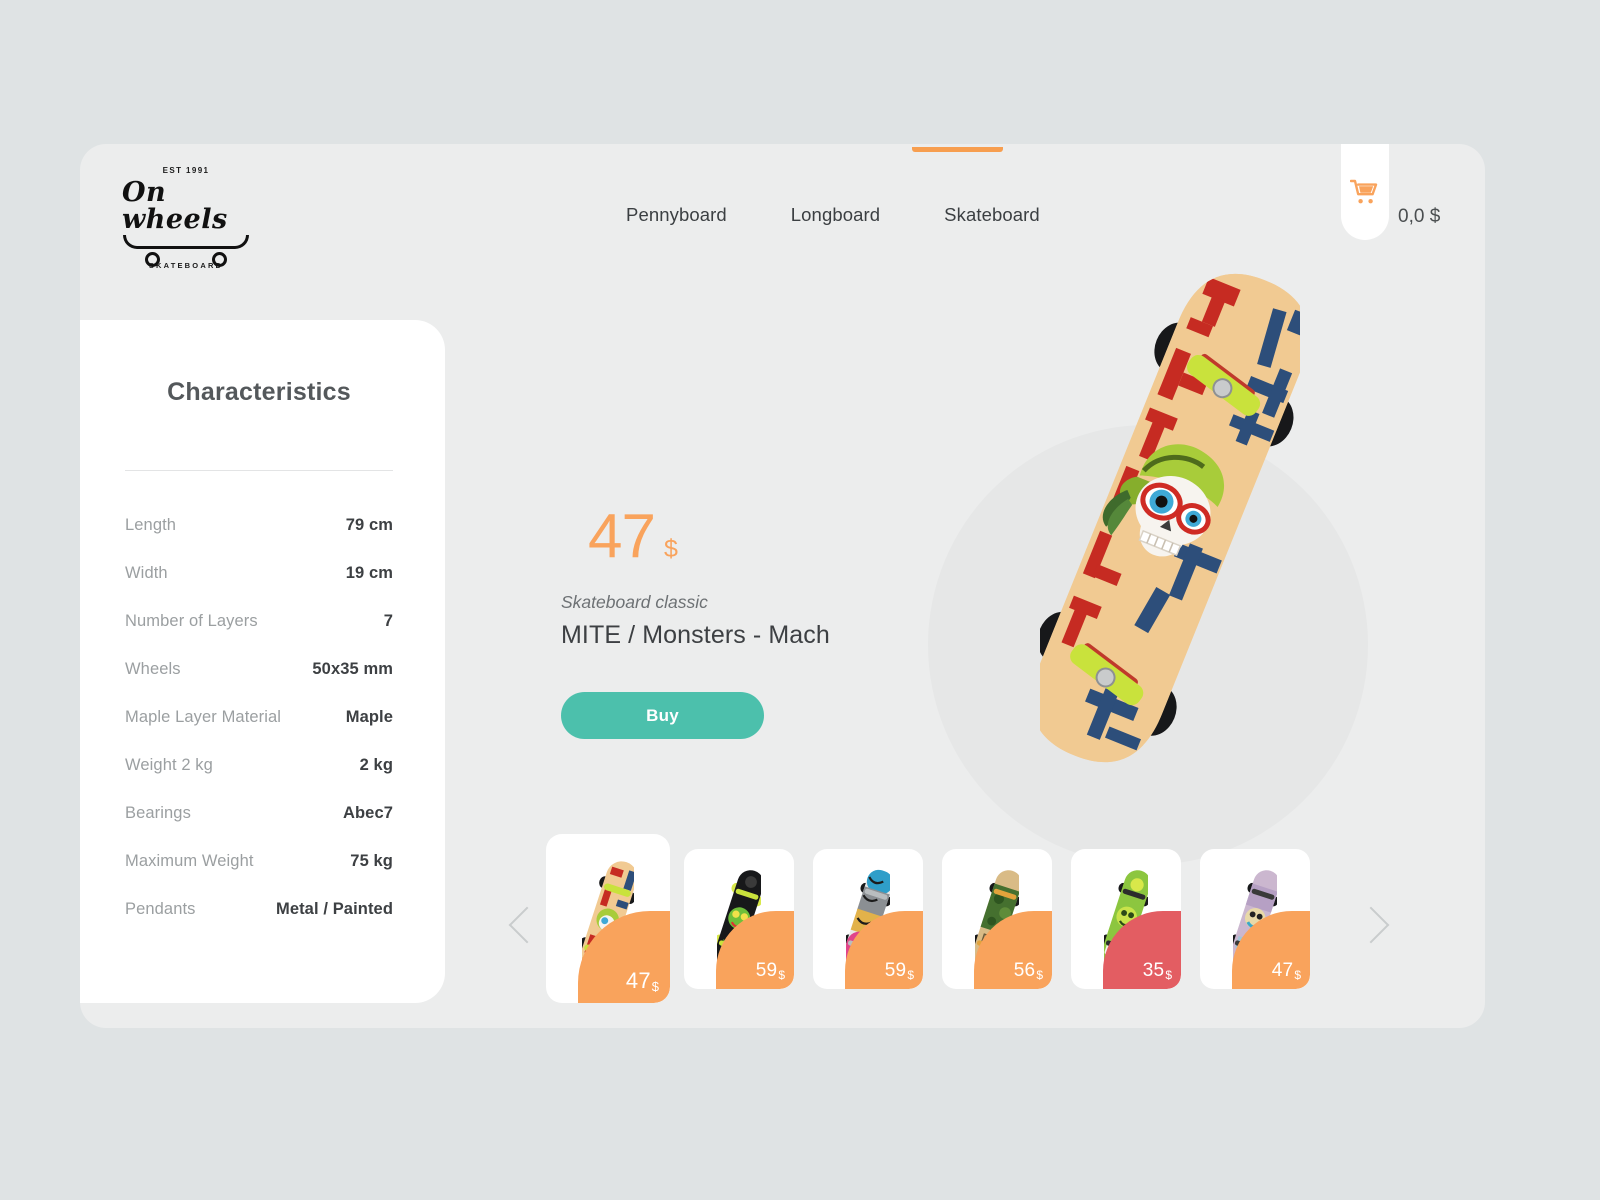 The image size is (1600, 1200). I want to click on badge-price: 56, so click(1024, 970).